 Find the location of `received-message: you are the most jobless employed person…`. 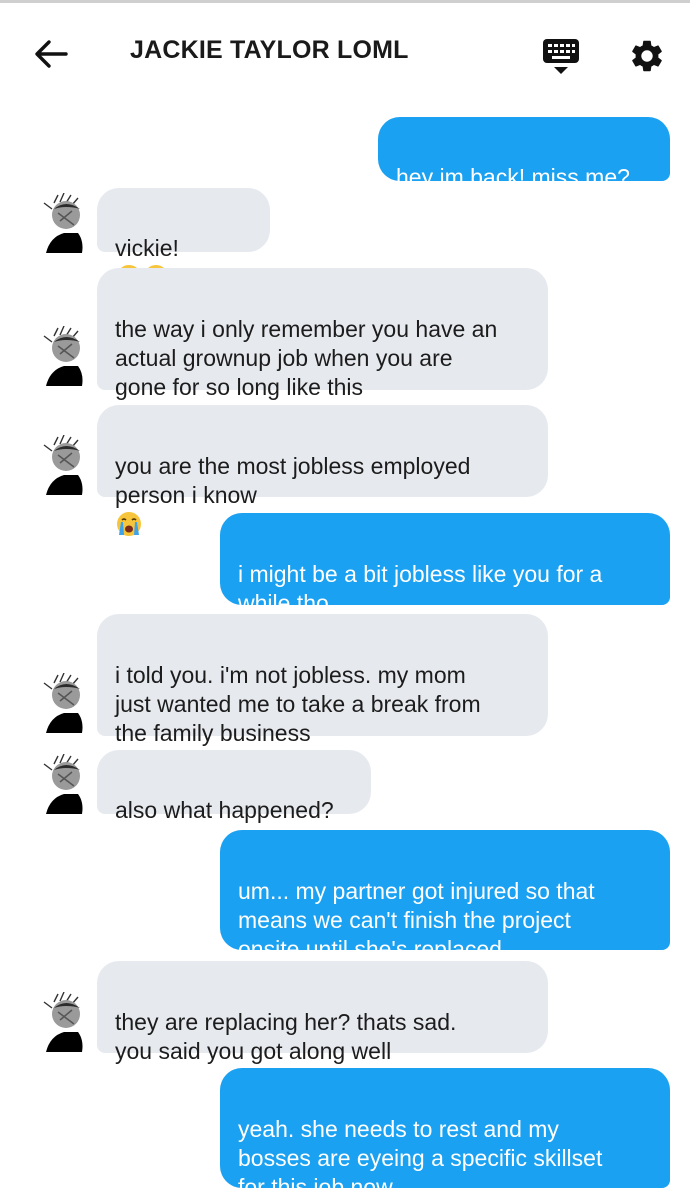

received-message: you are the most jobless employed person… is located at coordinates (322, 470).